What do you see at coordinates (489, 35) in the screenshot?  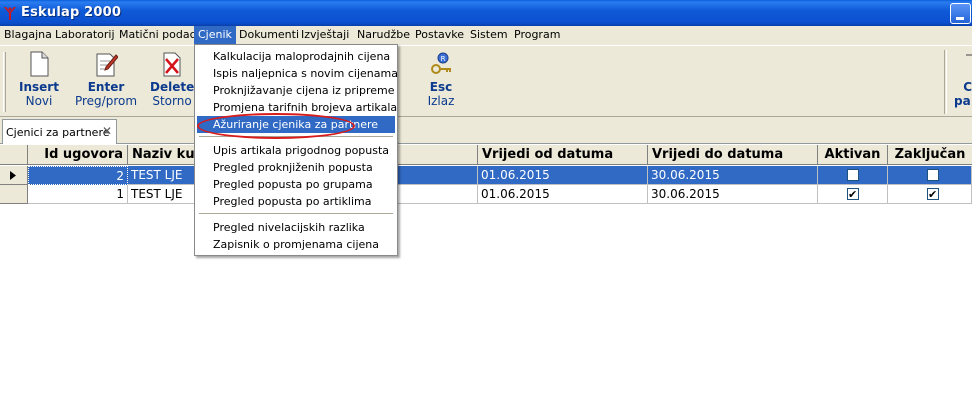 I see `menu-sistem: Sistem` at bounding box center [489, 35].